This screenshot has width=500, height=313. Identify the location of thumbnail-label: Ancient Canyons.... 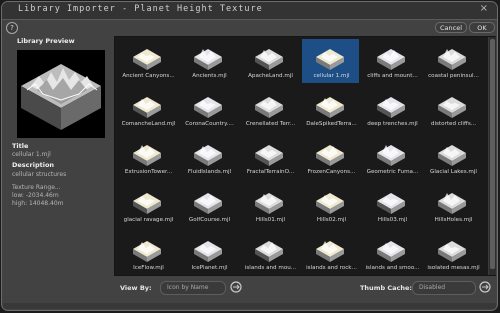
(148, 76).